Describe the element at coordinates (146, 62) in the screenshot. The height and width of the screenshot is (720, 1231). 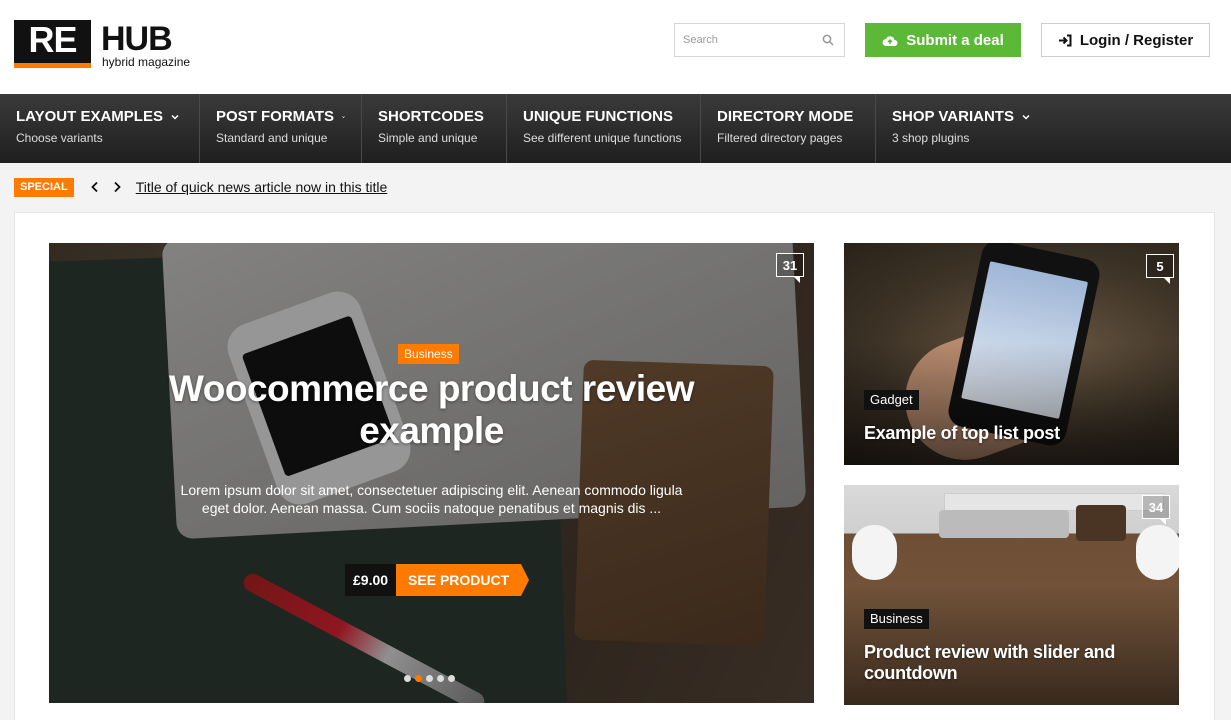
I see `logo-tagline: hybrid magazine` at that location.